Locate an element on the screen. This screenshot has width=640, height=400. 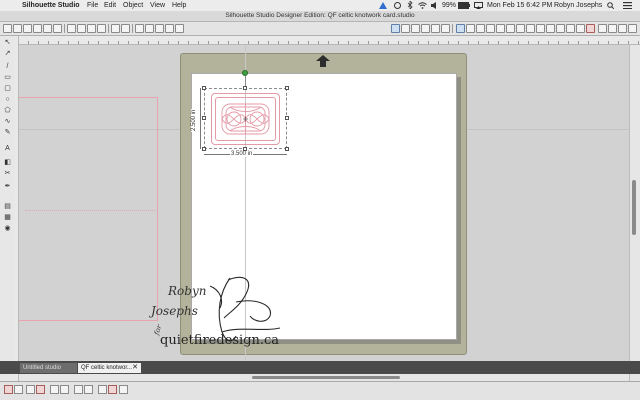
resize-handle-tl is located at coordinates (204, 88).